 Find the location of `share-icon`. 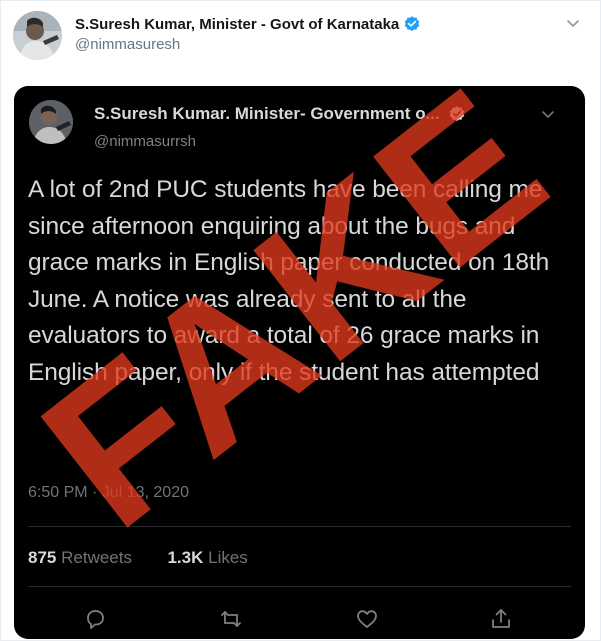

share-icon is located at coordinates (501, 618).